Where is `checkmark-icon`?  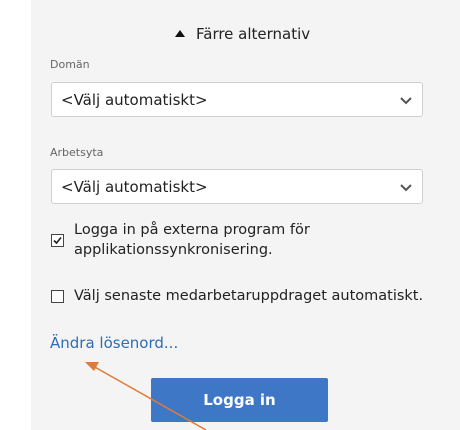
checkmark-icon is located at coordinates (57, 240).